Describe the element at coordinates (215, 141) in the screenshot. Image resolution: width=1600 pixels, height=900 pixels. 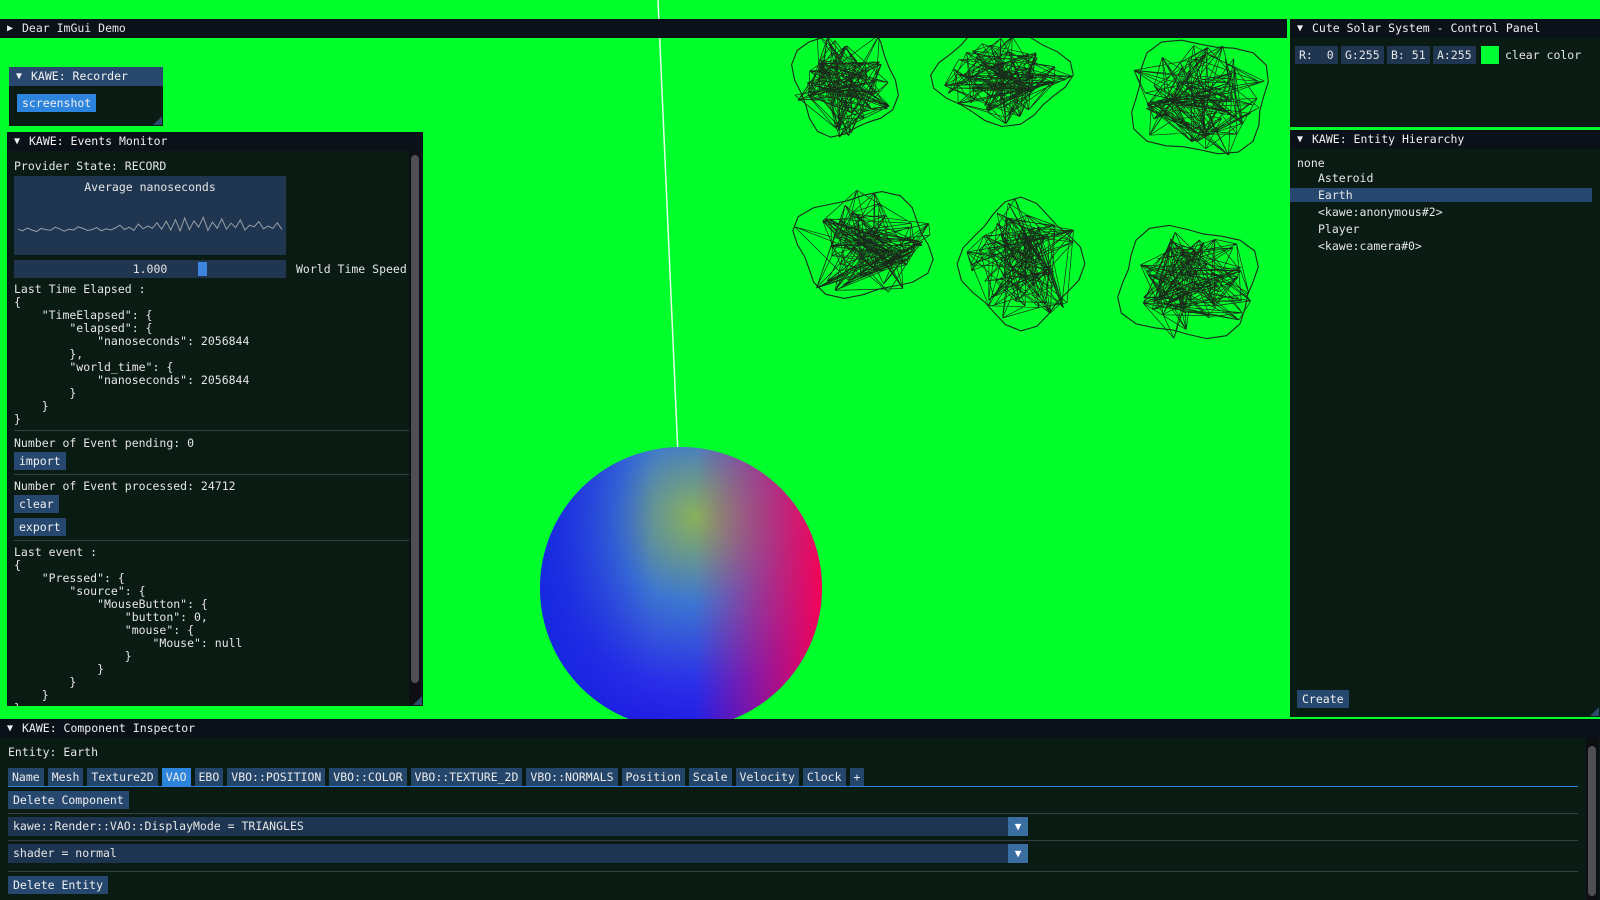
I see `events-title-bar: ▼ KAWE: Events Monitor` at that location.